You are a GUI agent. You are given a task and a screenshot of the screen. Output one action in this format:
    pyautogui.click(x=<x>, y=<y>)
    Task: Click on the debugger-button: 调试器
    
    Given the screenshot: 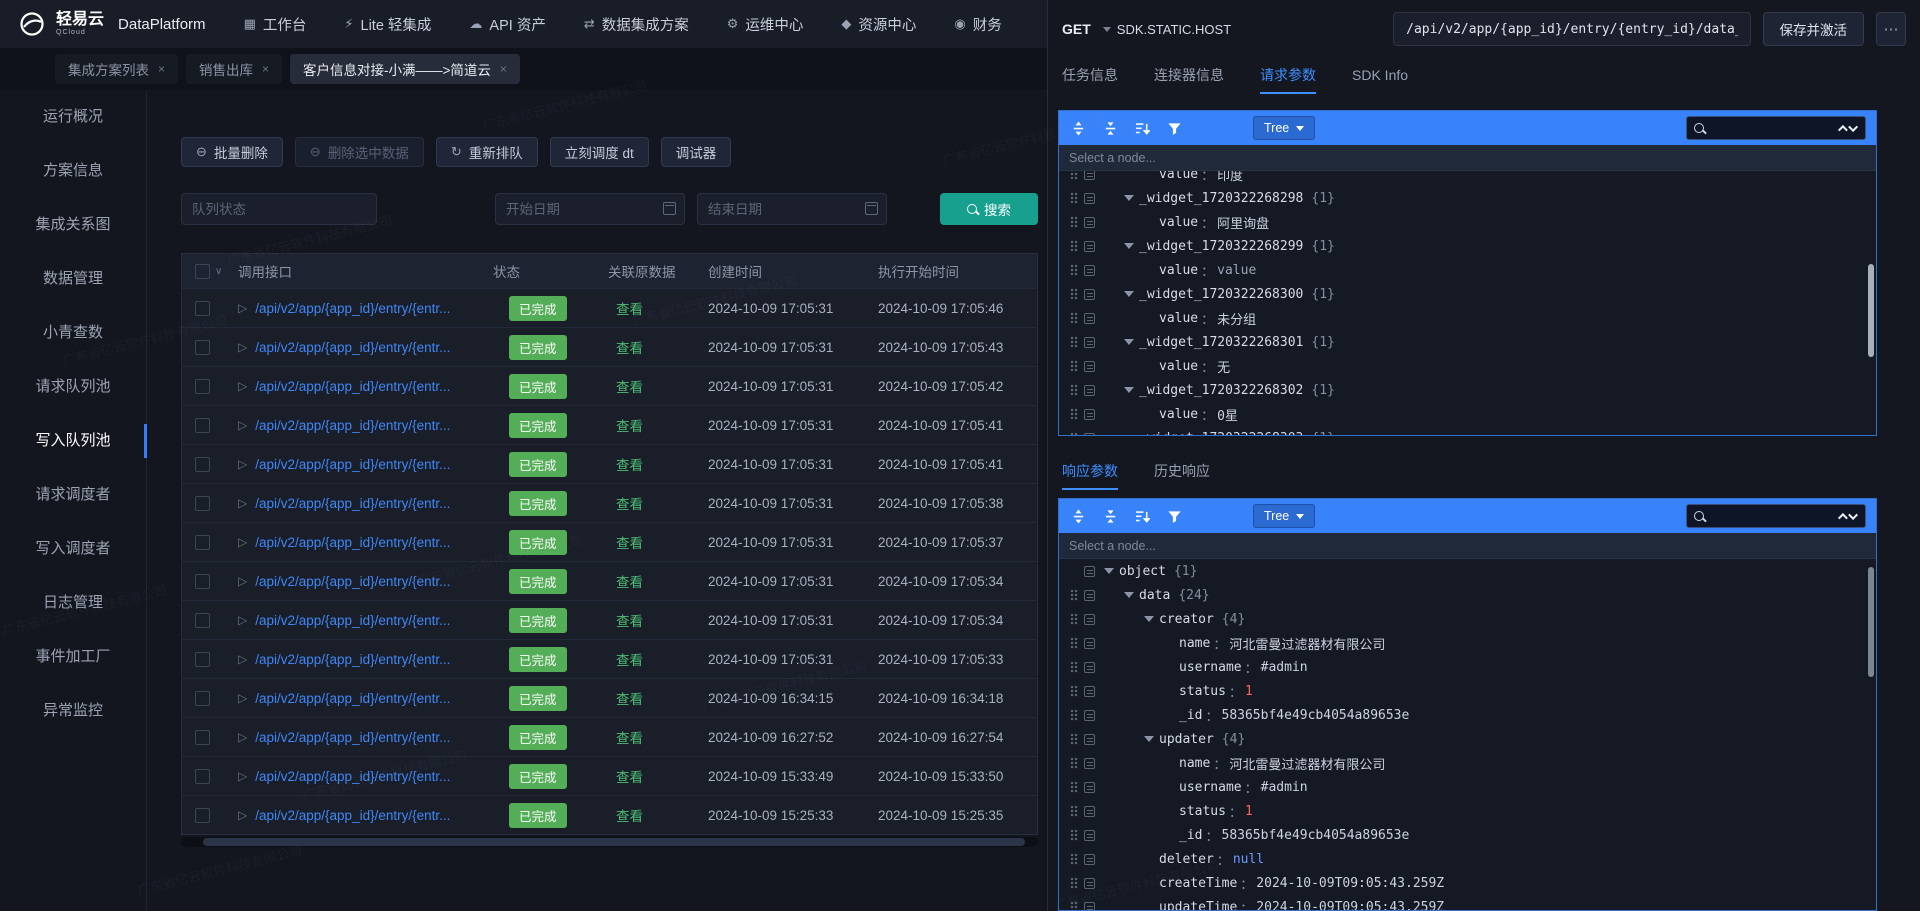 What is the action you would take?
    pyautogui.click(x=696, y=152)
    